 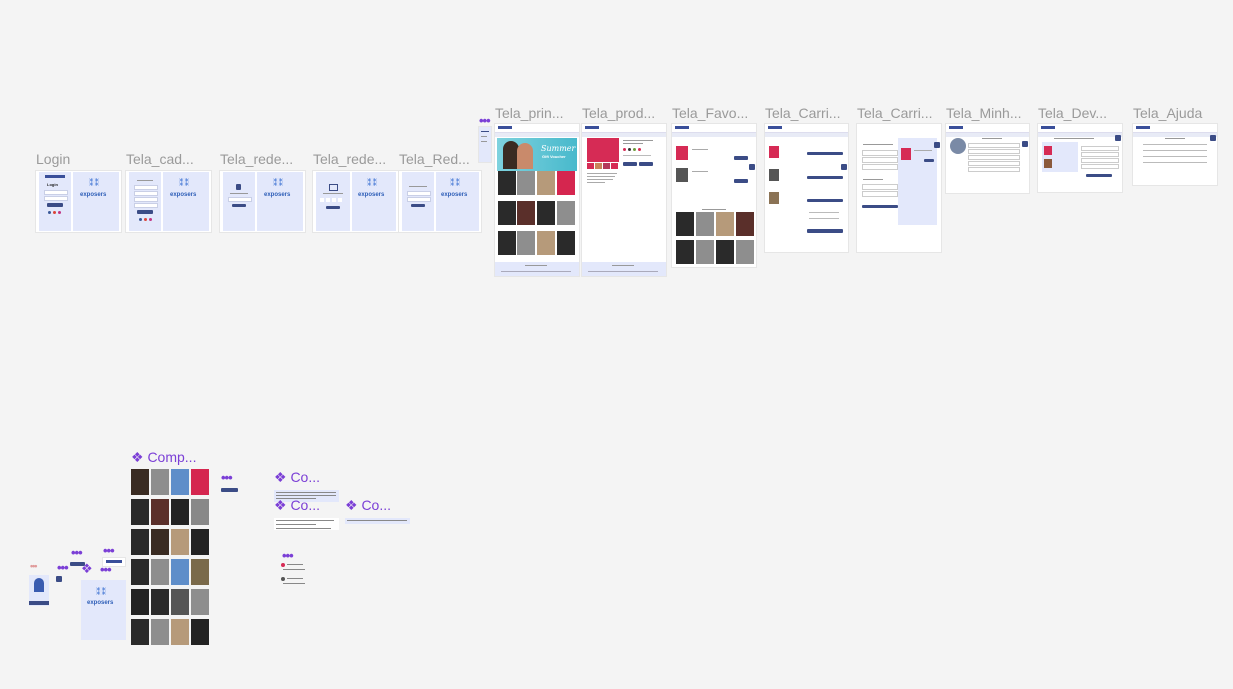 What do you see at coordinates (958, 146) in the screenshot?
I see `avatar` at bounding box center [958, 146].